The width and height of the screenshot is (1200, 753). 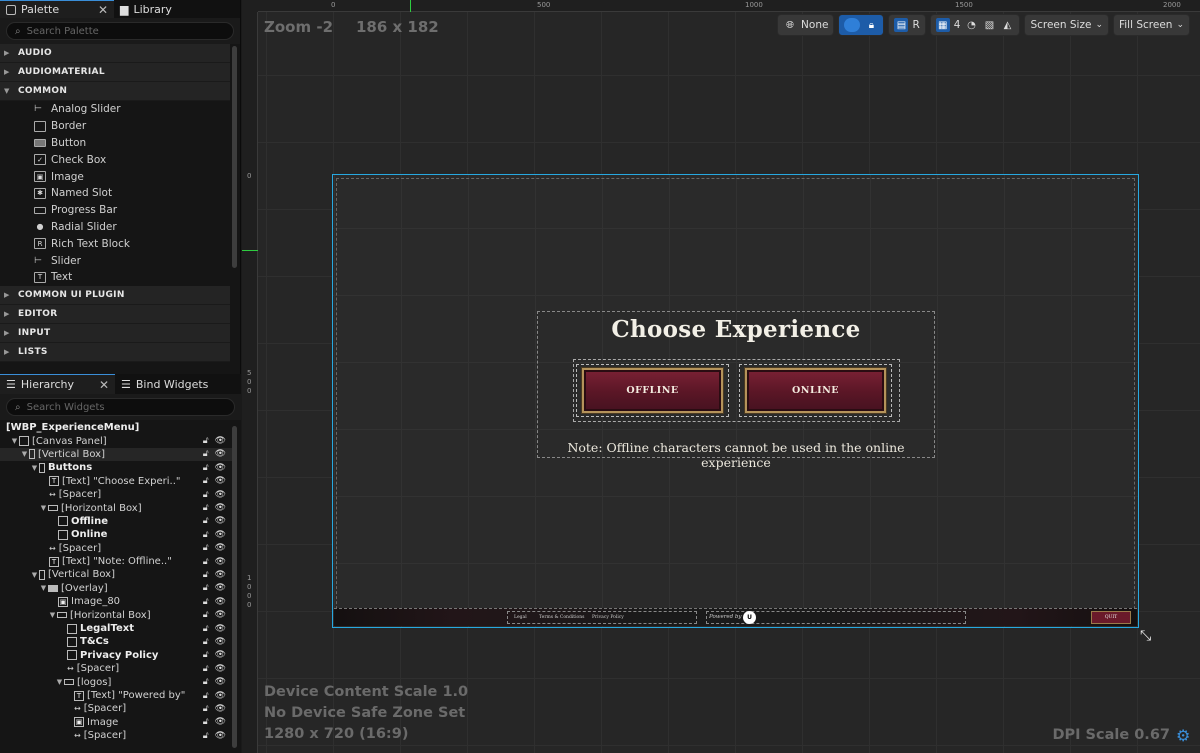 What do you see at coordinates (1184, 736) in the screenshot?
I see `gear-icon: ⚙` at bounding box center [1184, 736].